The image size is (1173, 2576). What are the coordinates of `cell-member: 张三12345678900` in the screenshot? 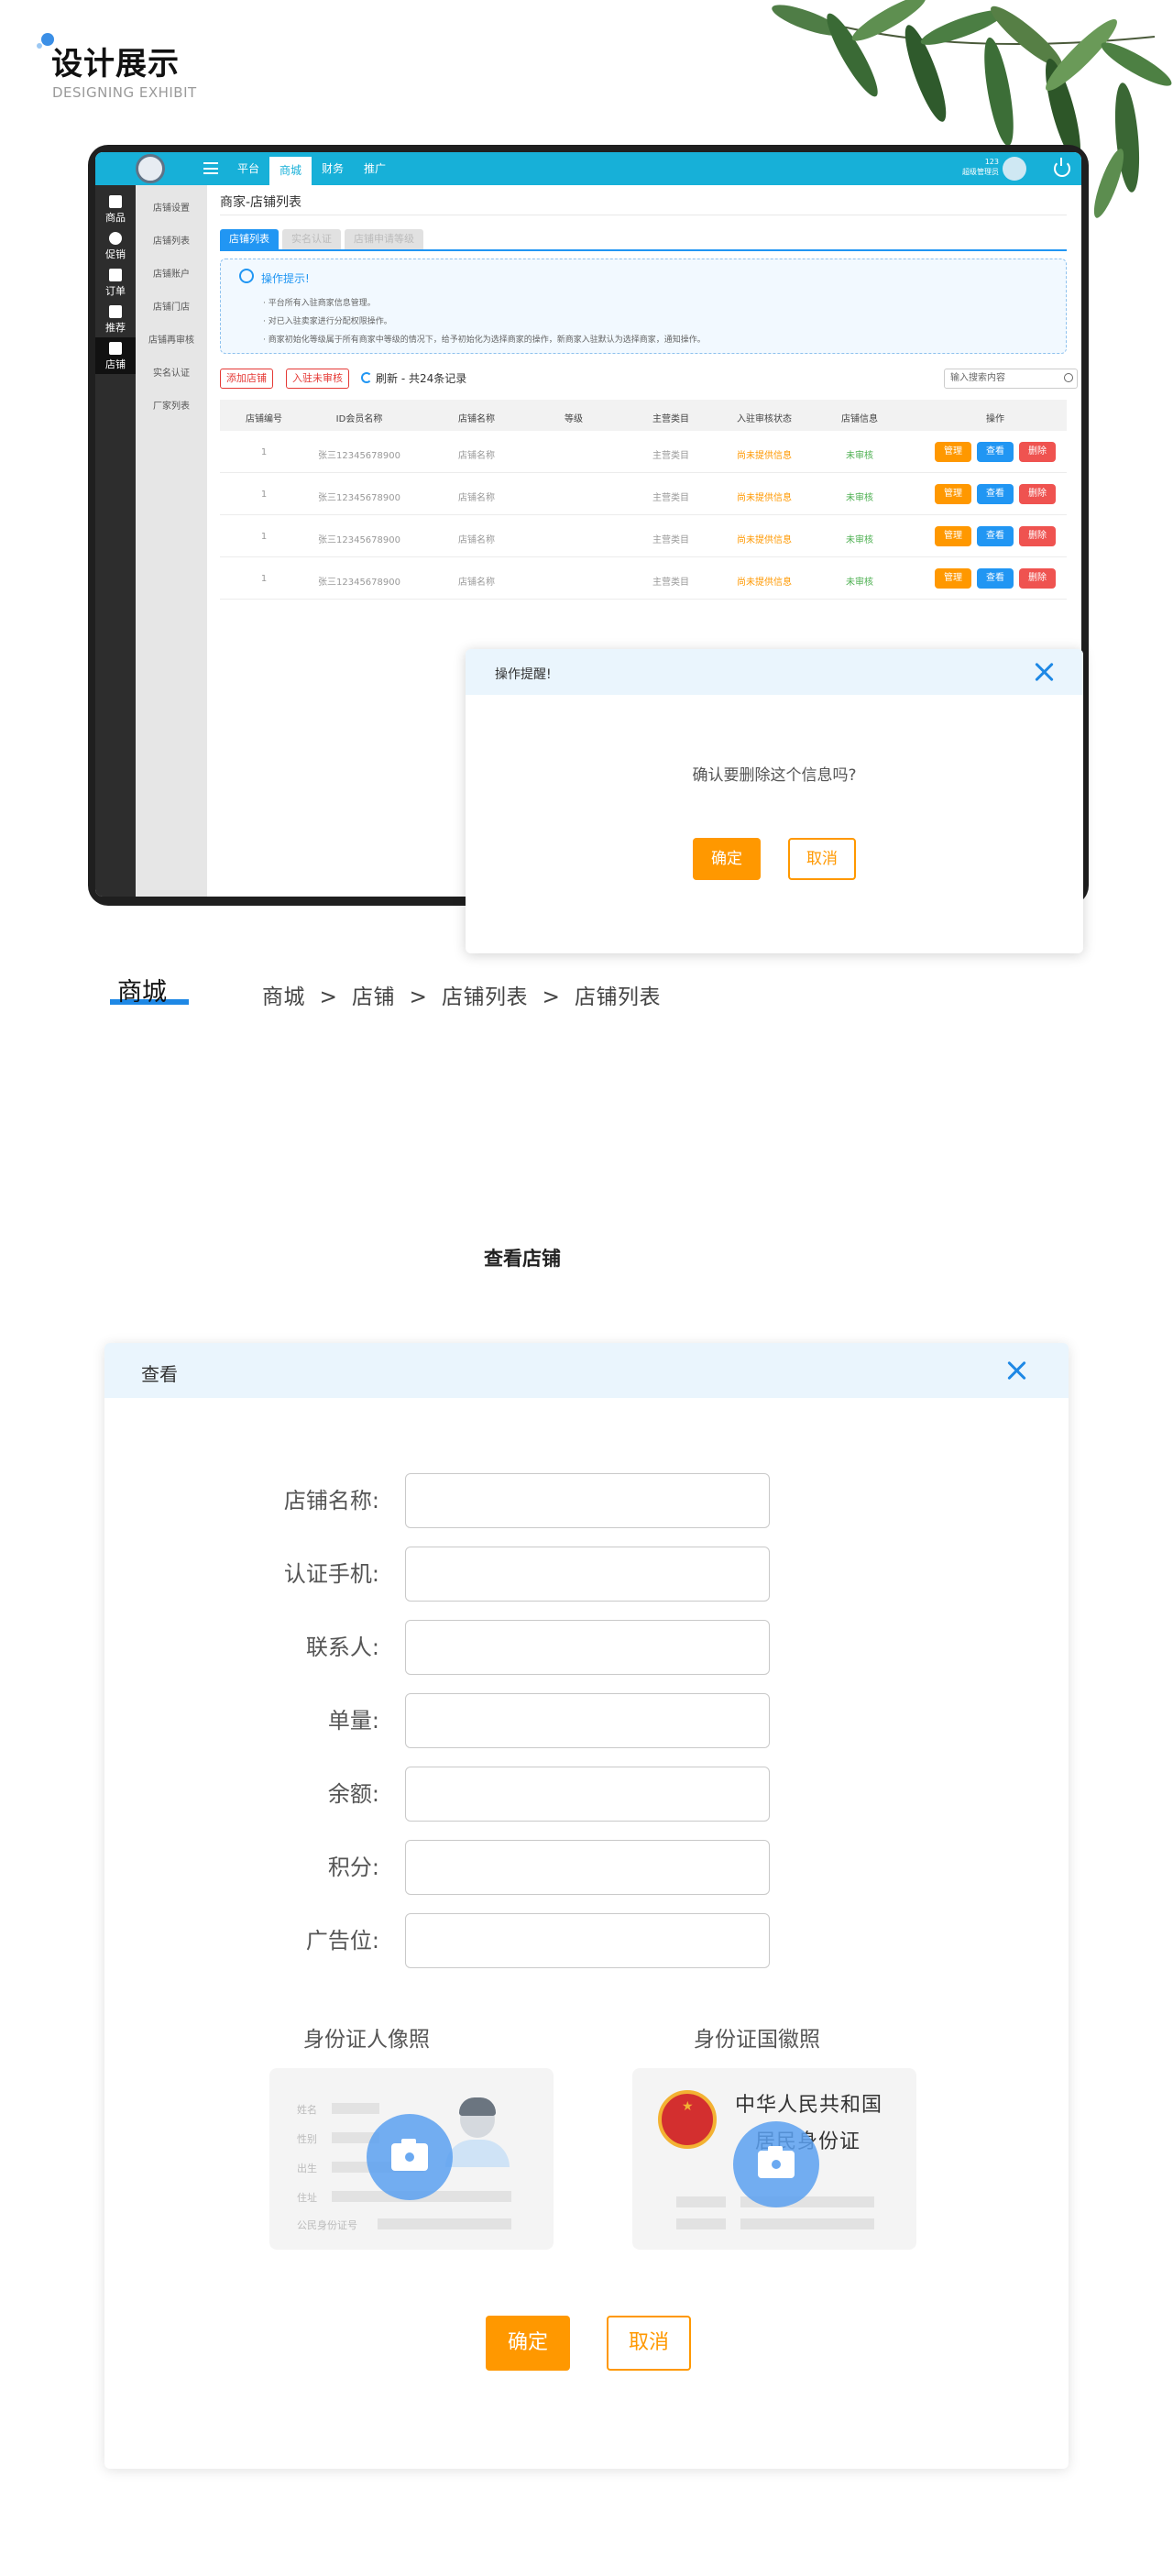 It's located at (359, 540).